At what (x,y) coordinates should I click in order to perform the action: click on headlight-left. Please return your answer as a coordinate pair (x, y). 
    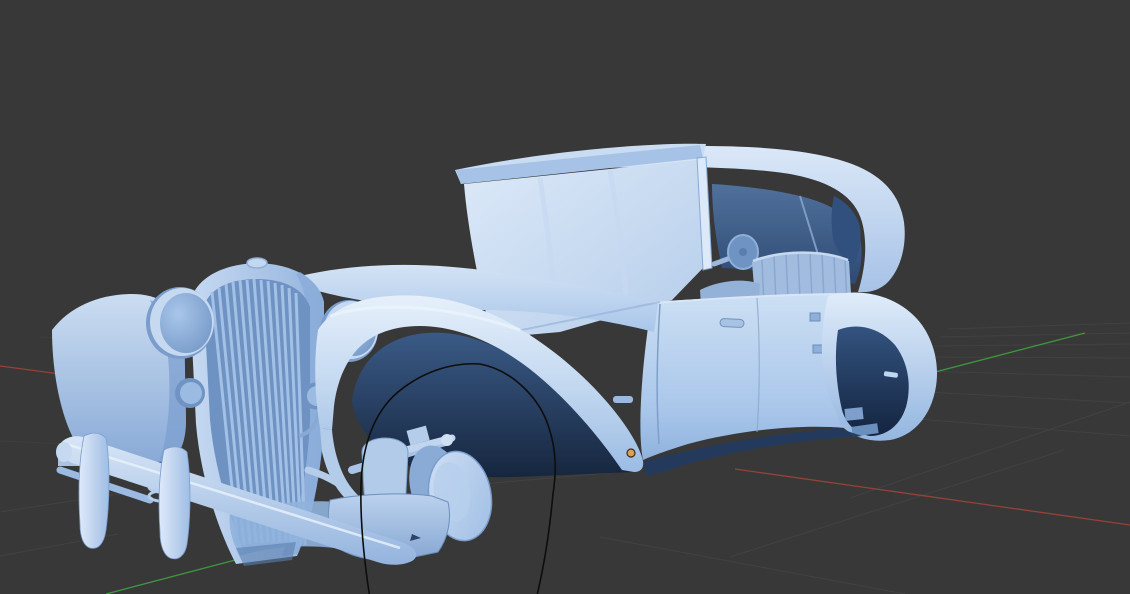
    Looking at the image, I should click on (180, 323).